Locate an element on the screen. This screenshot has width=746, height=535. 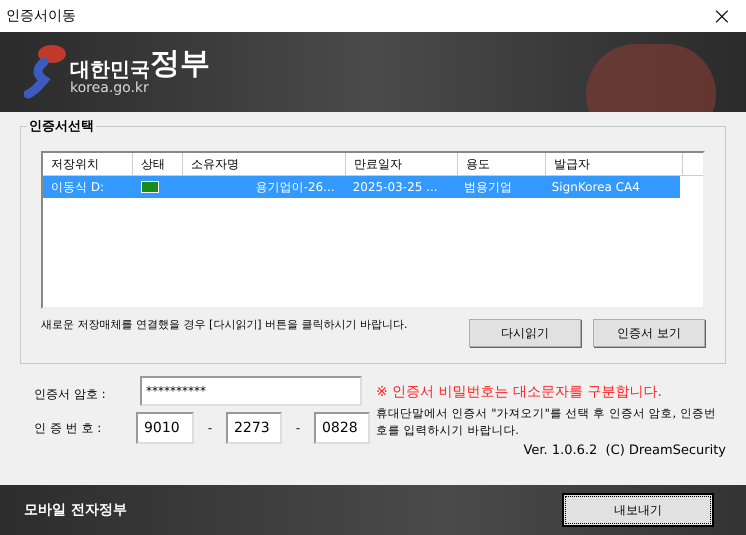
code-field: 2273 is located at coordinates (254, 428).